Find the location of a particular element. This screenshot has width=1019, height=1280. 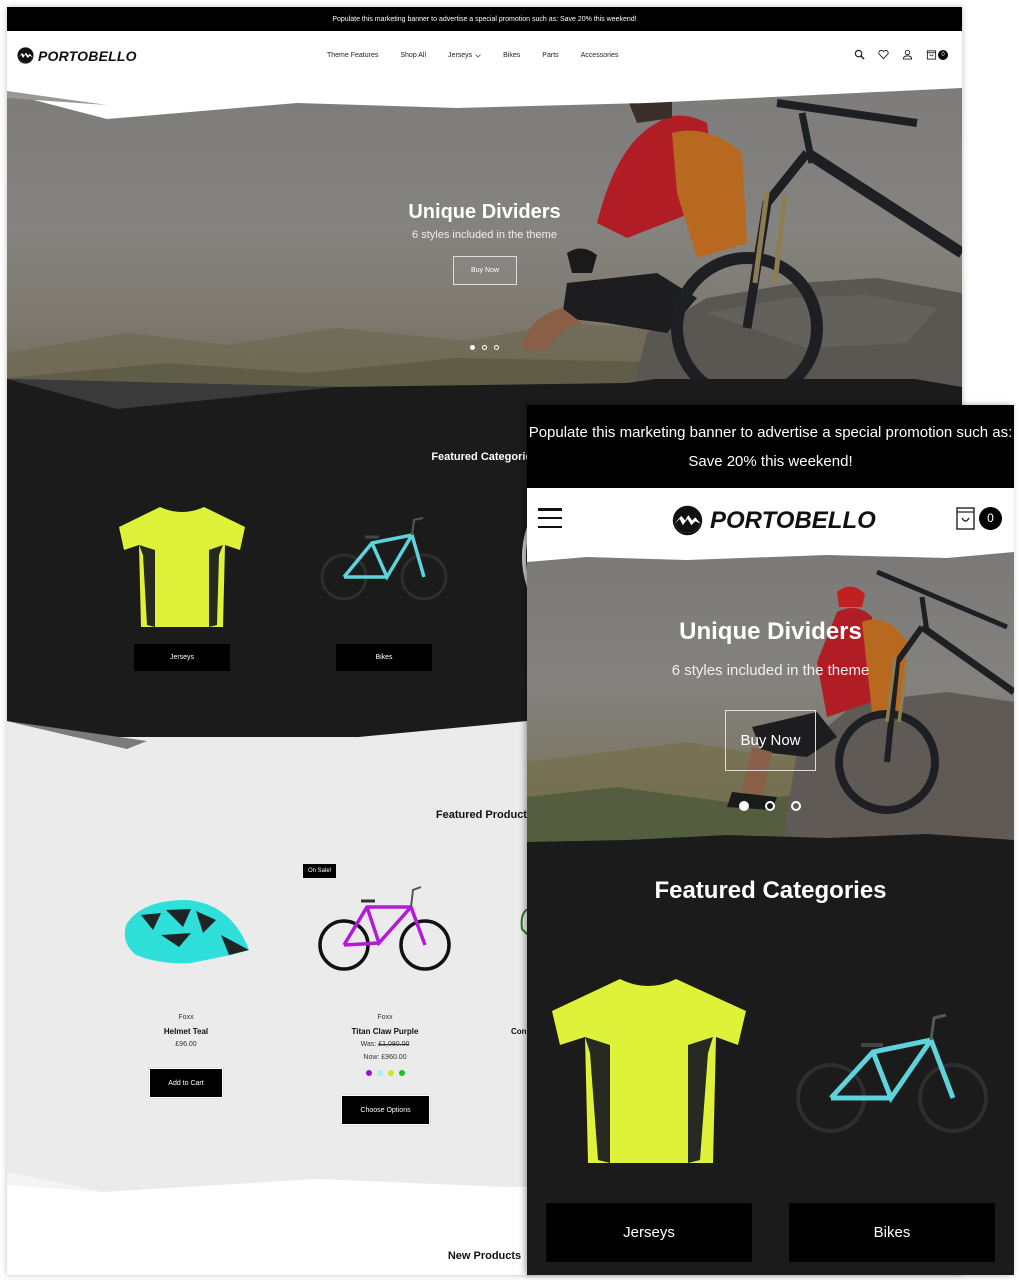

was-price-value: £1,080.00 is located at coordinates (394, 1044).